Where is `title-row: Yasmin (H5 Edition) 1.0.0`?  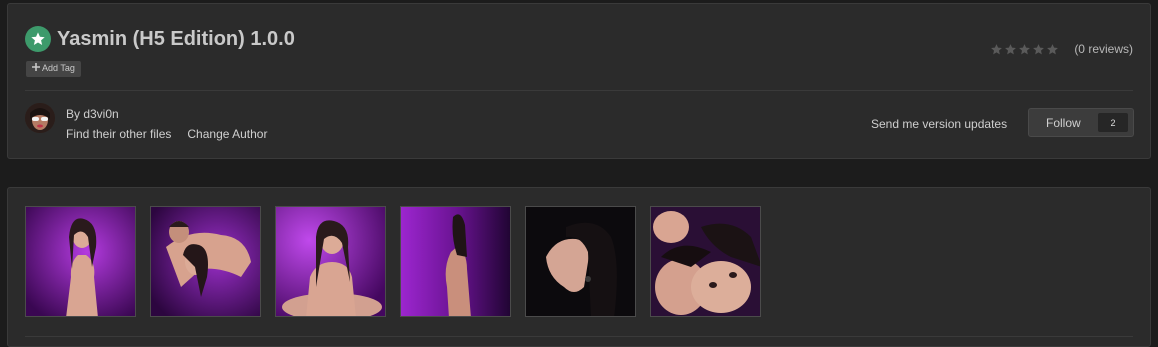 title-row: Yasmin (H5 Edition) 1.0.0 is located at coordinates (160, 39).